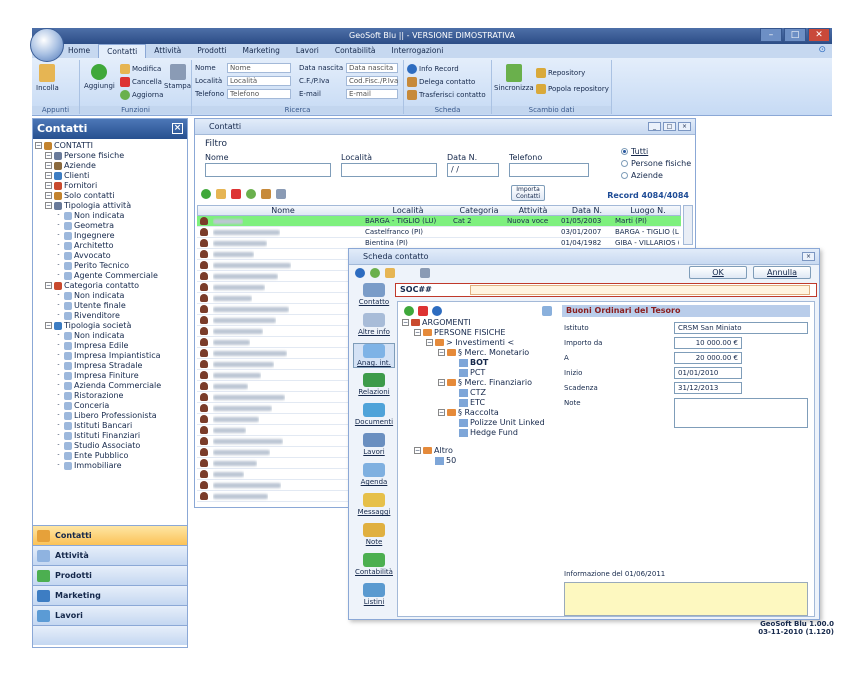 The height and width of the screenshot is (678, 856). Describe the element at coordinates (640, 290) in the screenshot. I see `ragione-sociale-field` at that location.